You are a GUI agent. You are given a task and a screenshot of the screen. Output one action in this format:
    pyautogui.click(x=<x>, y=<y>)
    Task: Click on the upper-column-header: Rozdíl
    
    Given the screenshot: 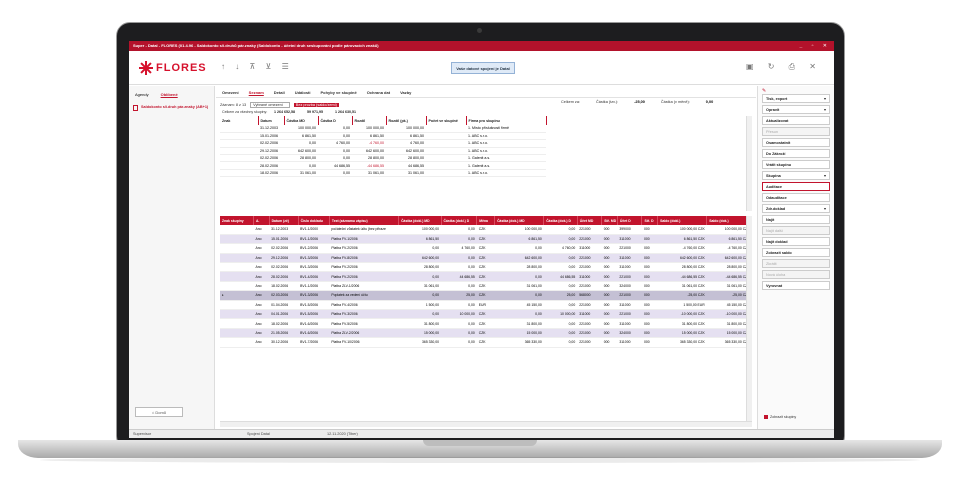 What is the action you would take?
    pyautogui.click(x=369, y=120)
    